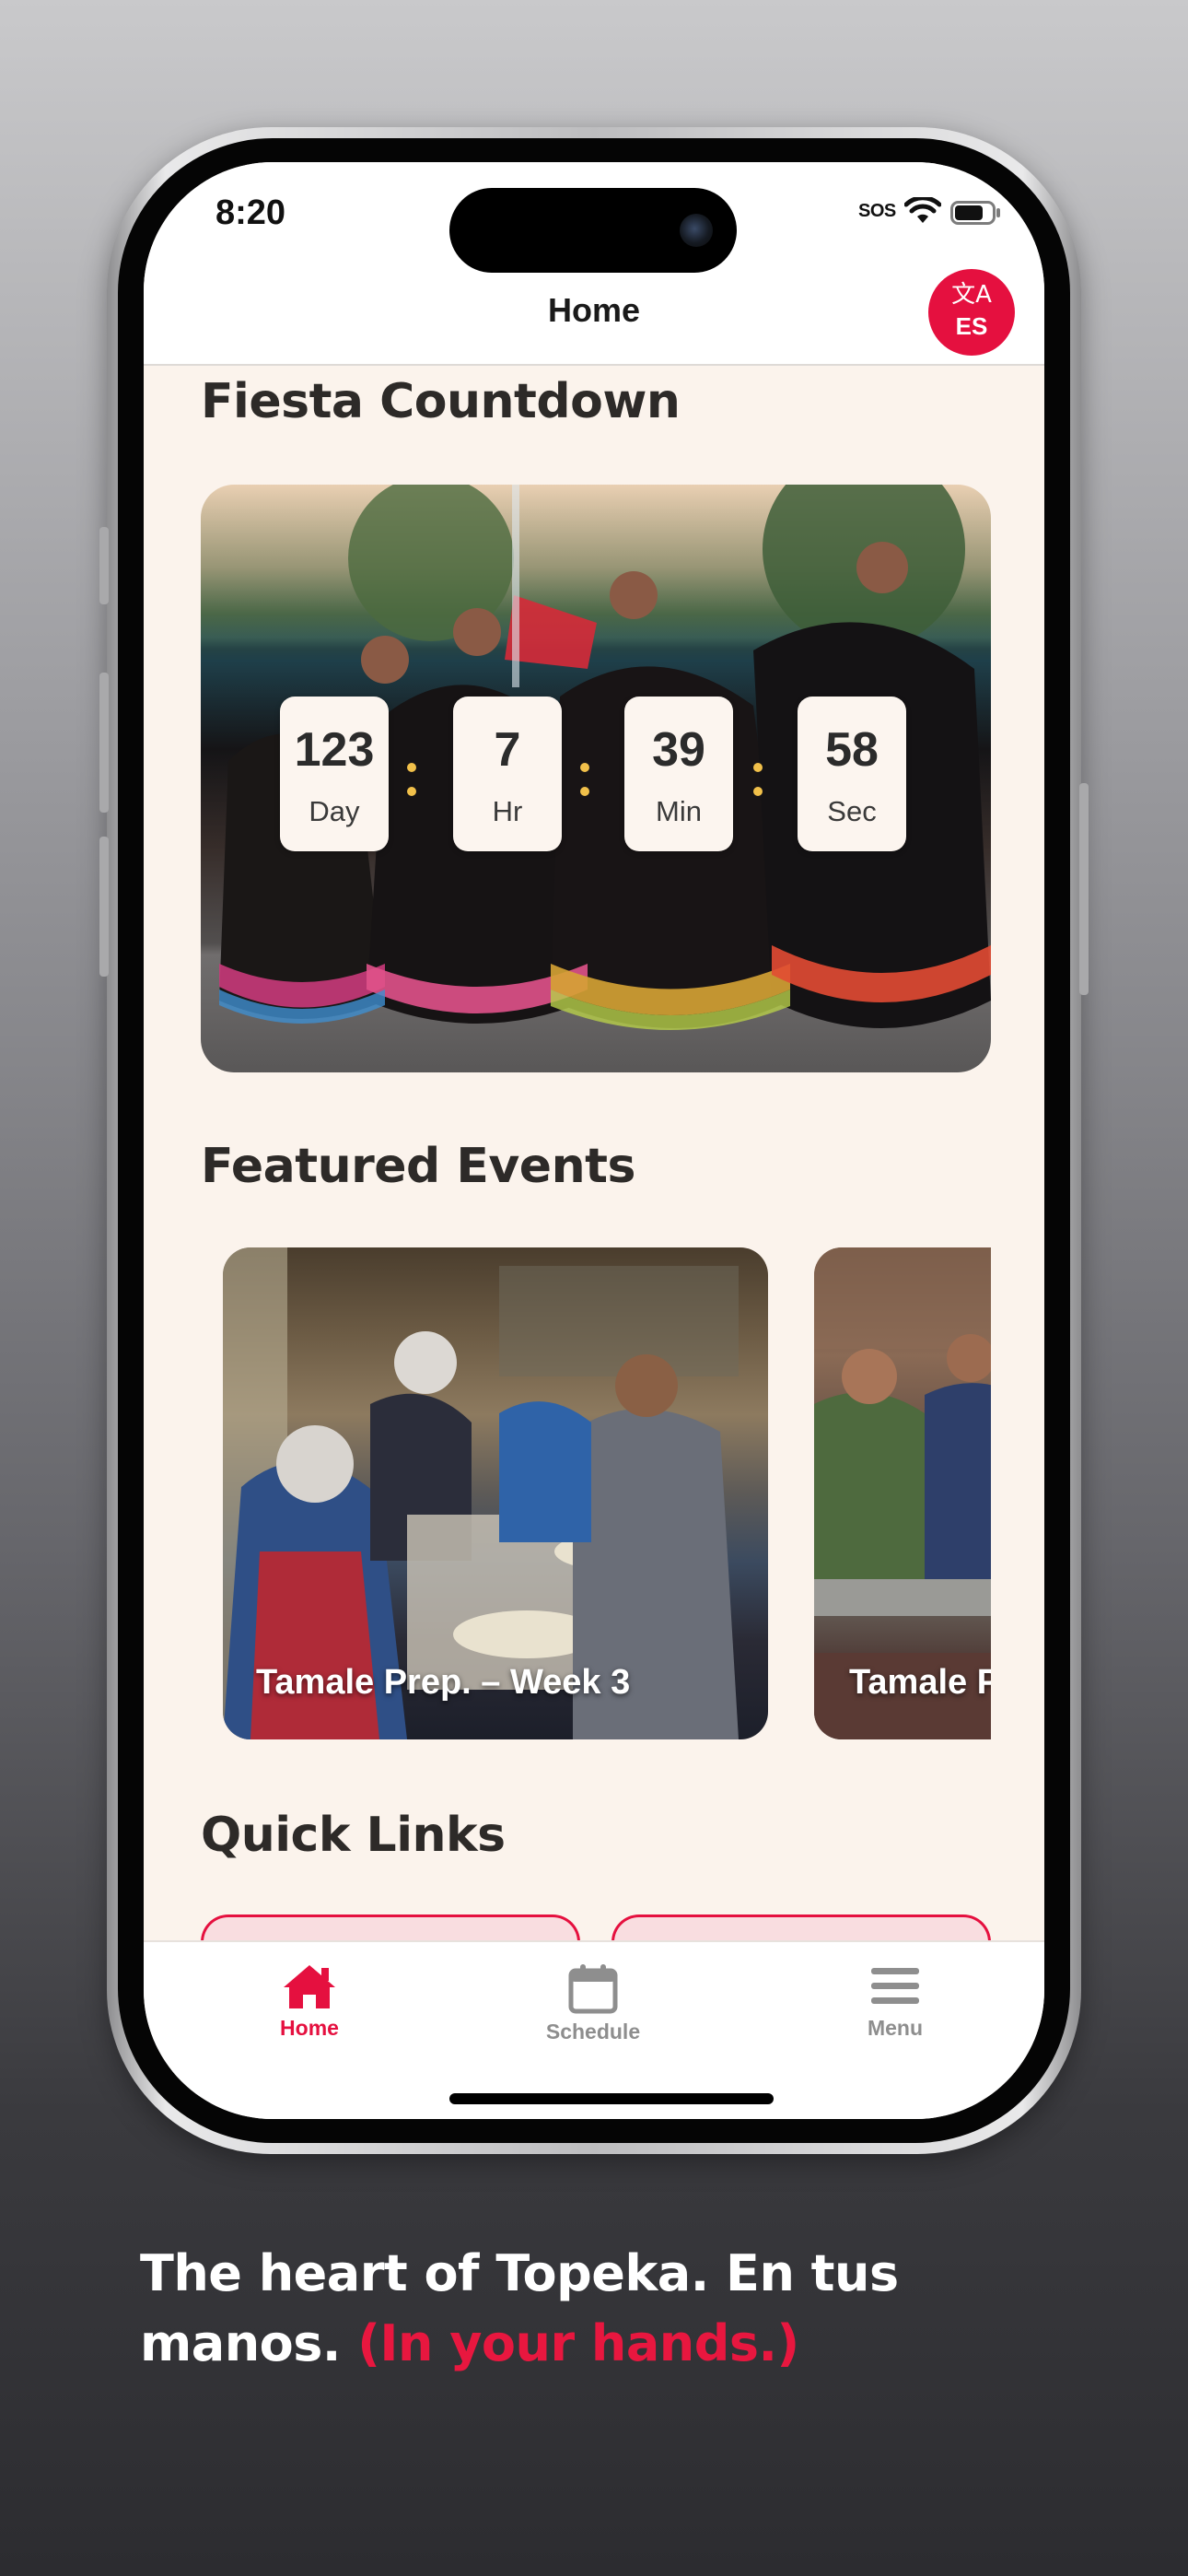 The height and width of the screenshot is (2576, 1188). I want to click on language-code: ES, so click(971, 326).